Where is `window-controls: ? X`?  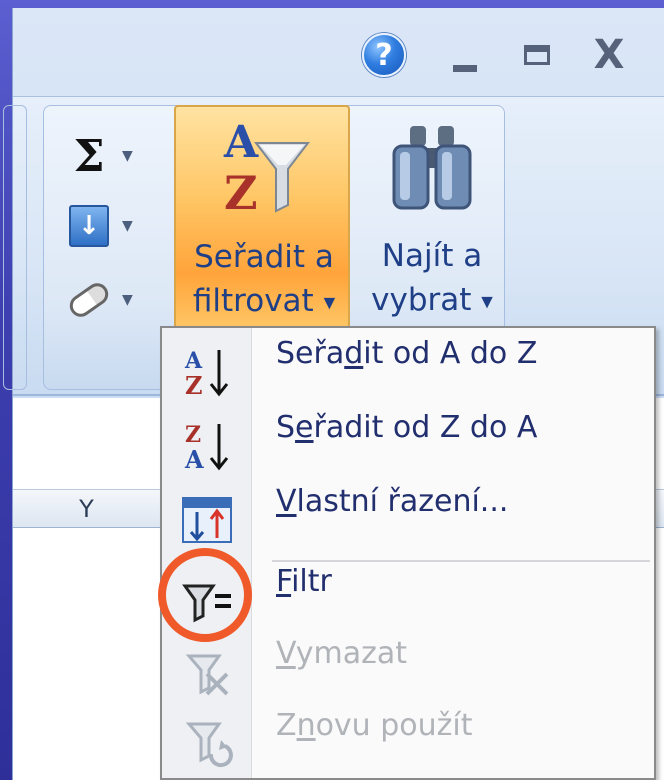
window-controls: ? X is located at coordinates (509, 55).